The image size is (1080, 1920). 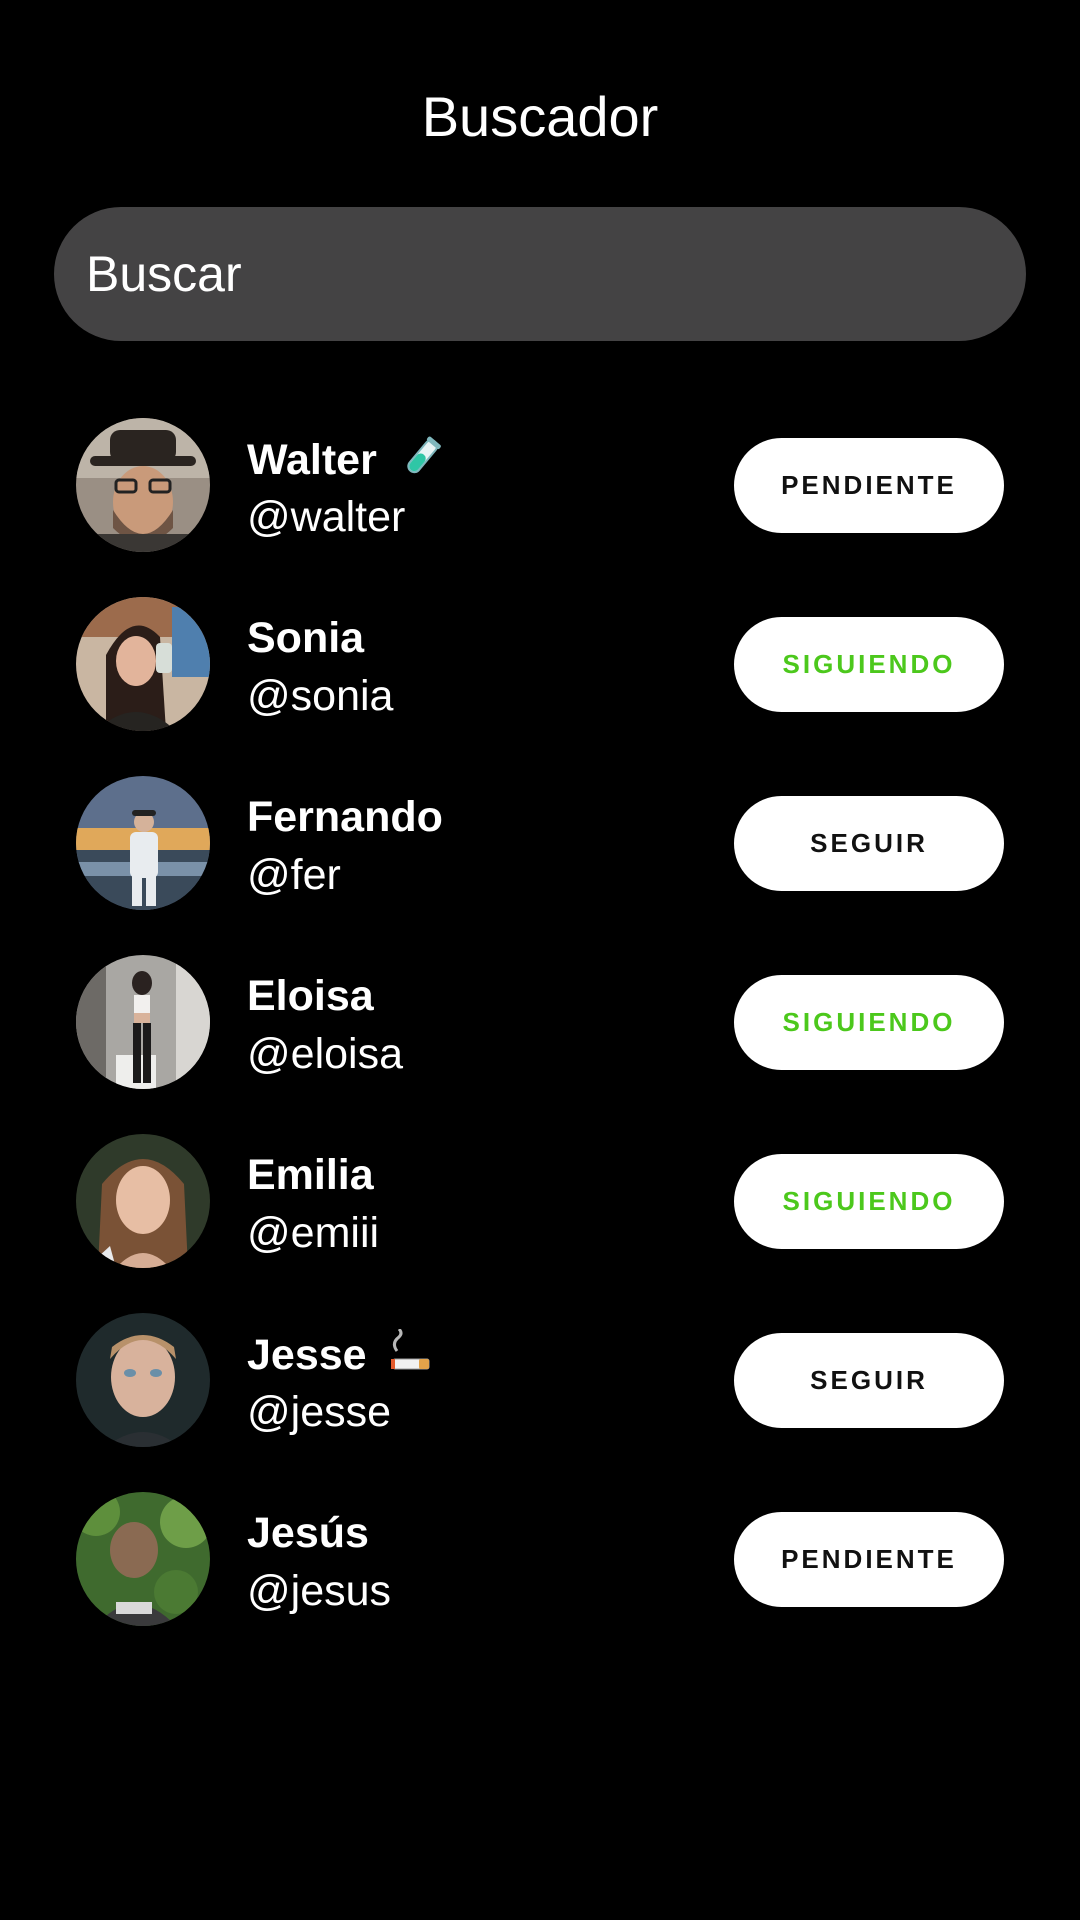 I want to click on user-name: Emilia, so click(x=310, y=1175).